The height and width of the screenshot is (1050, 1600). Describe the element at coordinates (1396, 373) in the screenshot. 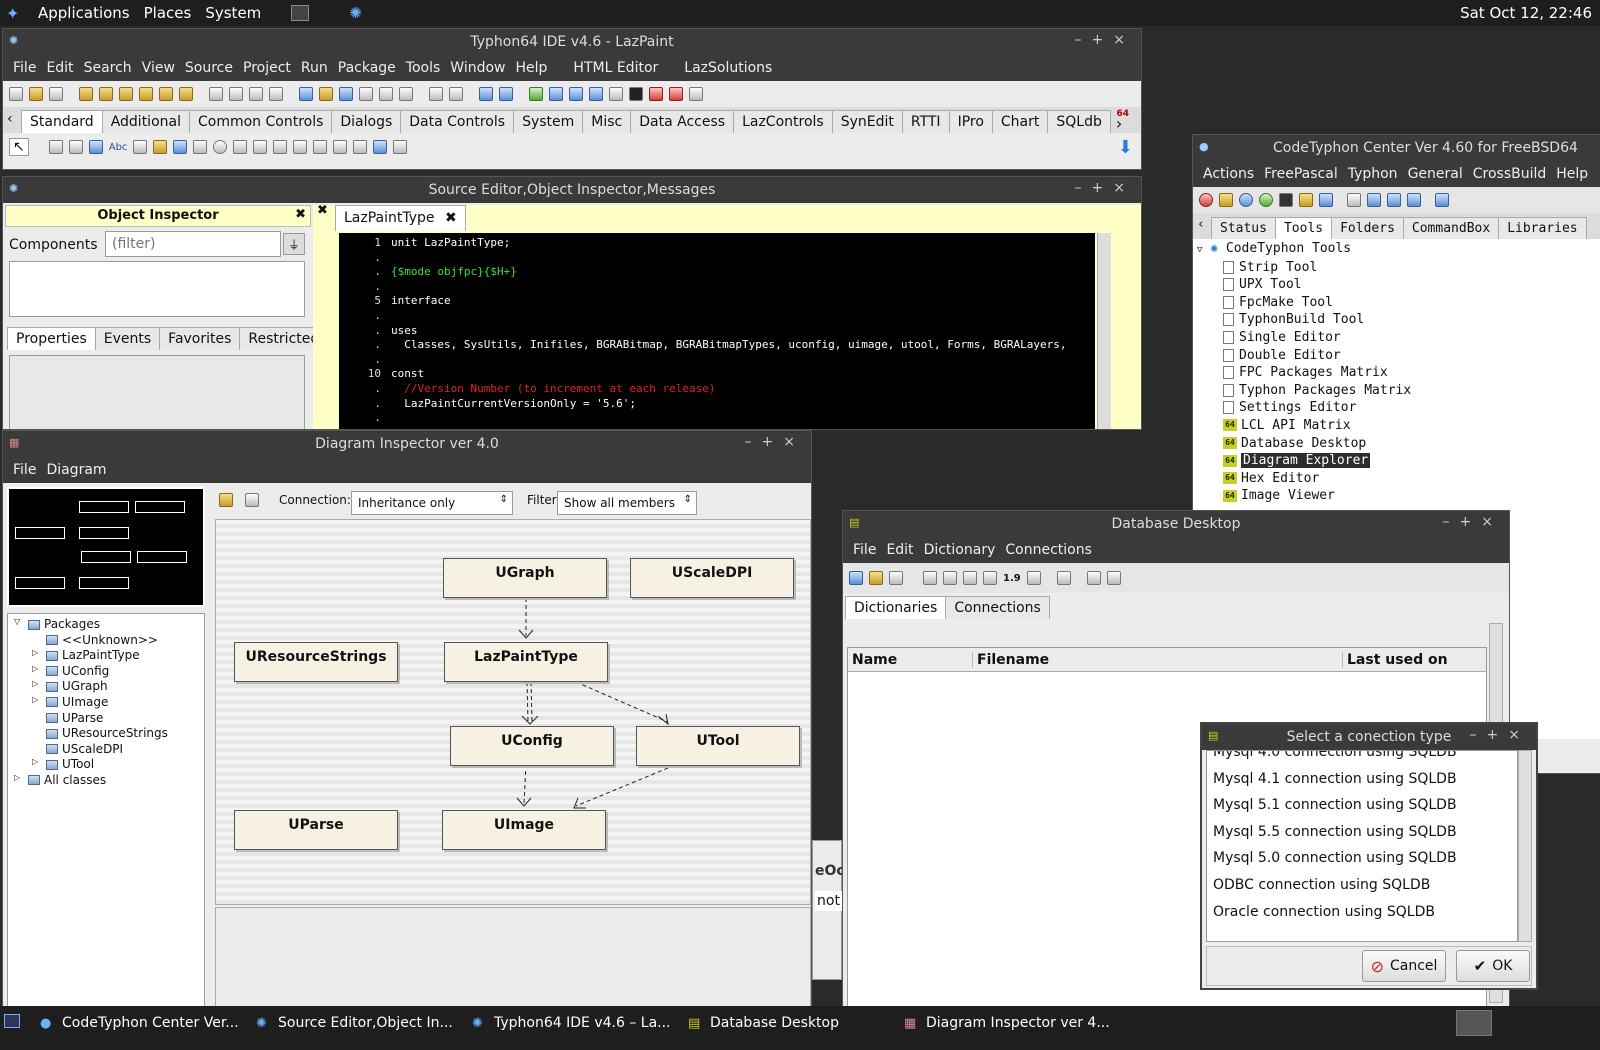

I see `tool-item: FPC Packages Matrix` at that location.